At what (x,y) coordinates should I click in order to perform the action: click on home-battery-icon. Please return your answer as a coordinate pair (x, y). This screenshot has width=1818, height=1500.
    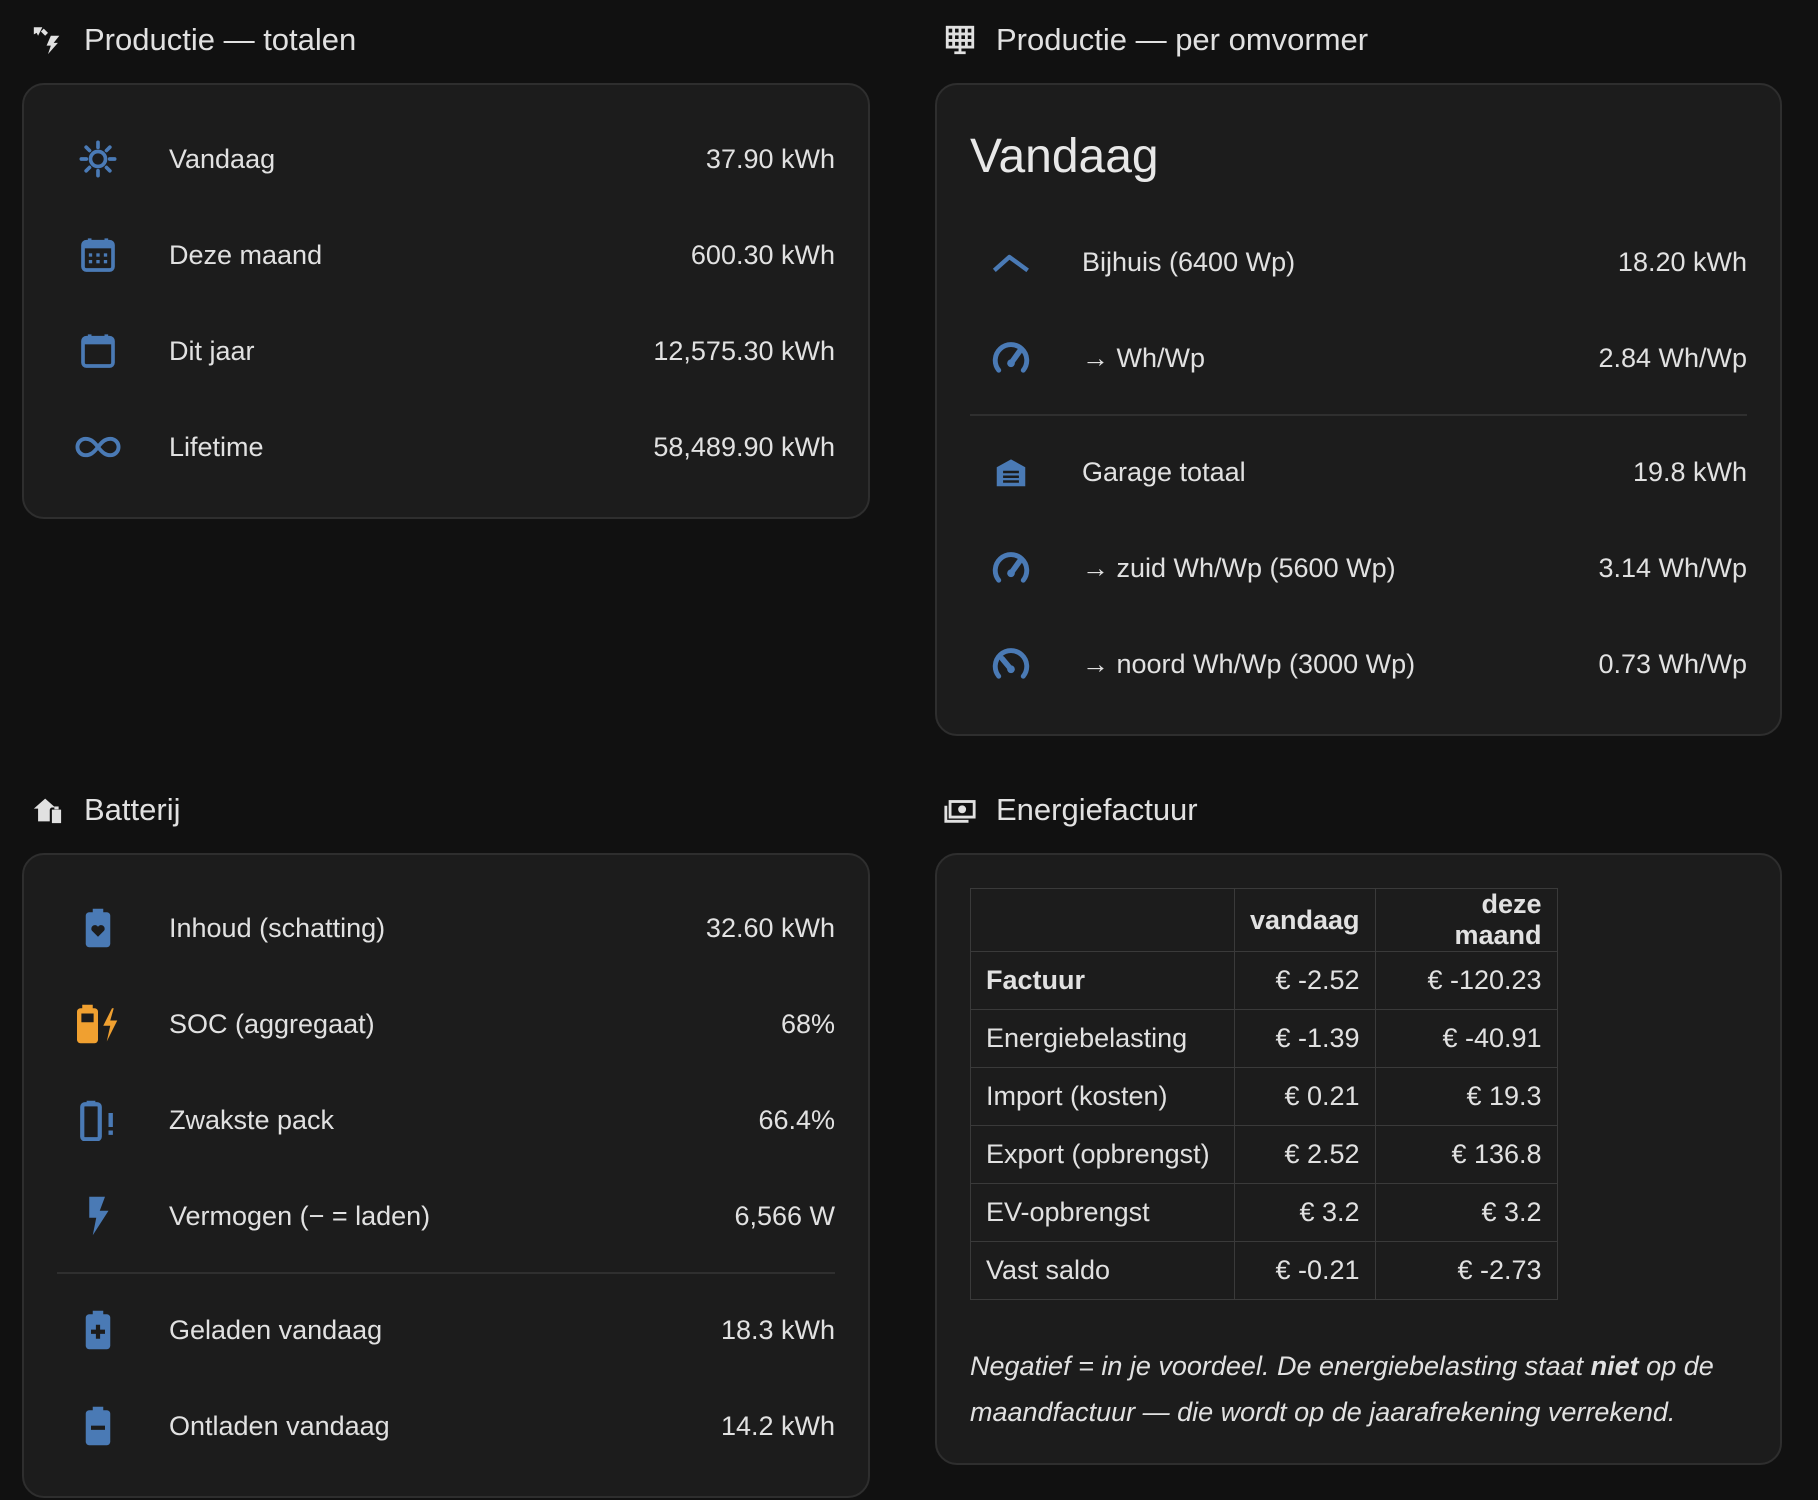
    Looking at the image, I should click on (48, 810).